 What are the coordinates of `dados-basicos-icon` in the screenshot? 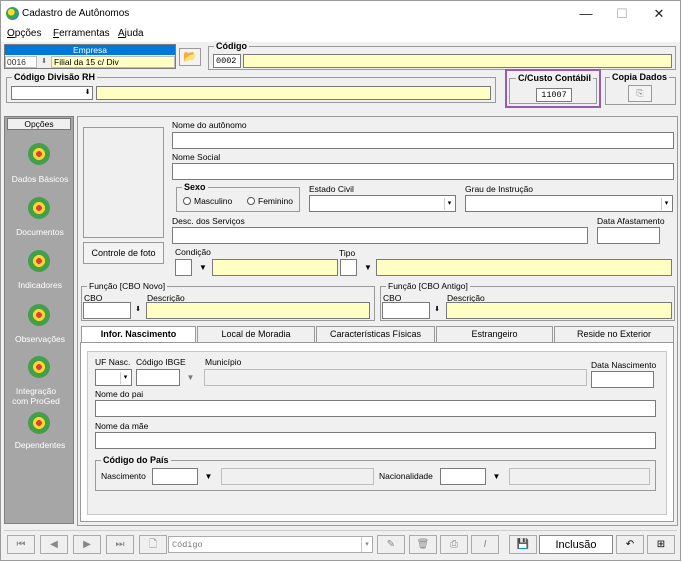 It's located at (39, 154).